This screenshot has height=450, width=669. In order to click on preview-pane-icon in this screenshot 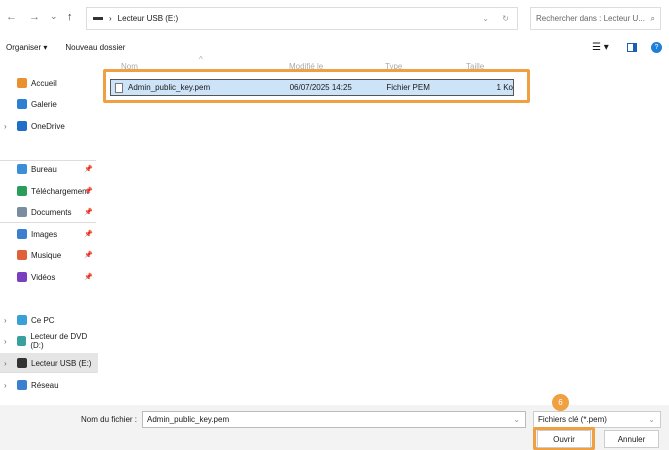, I will do `click(632, 47)`.